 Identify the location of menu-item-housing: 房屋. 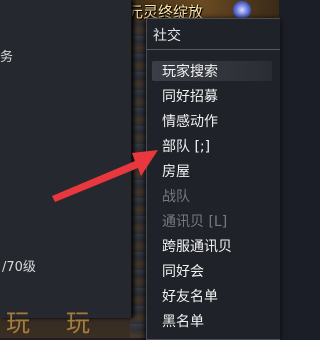
(176, 171).